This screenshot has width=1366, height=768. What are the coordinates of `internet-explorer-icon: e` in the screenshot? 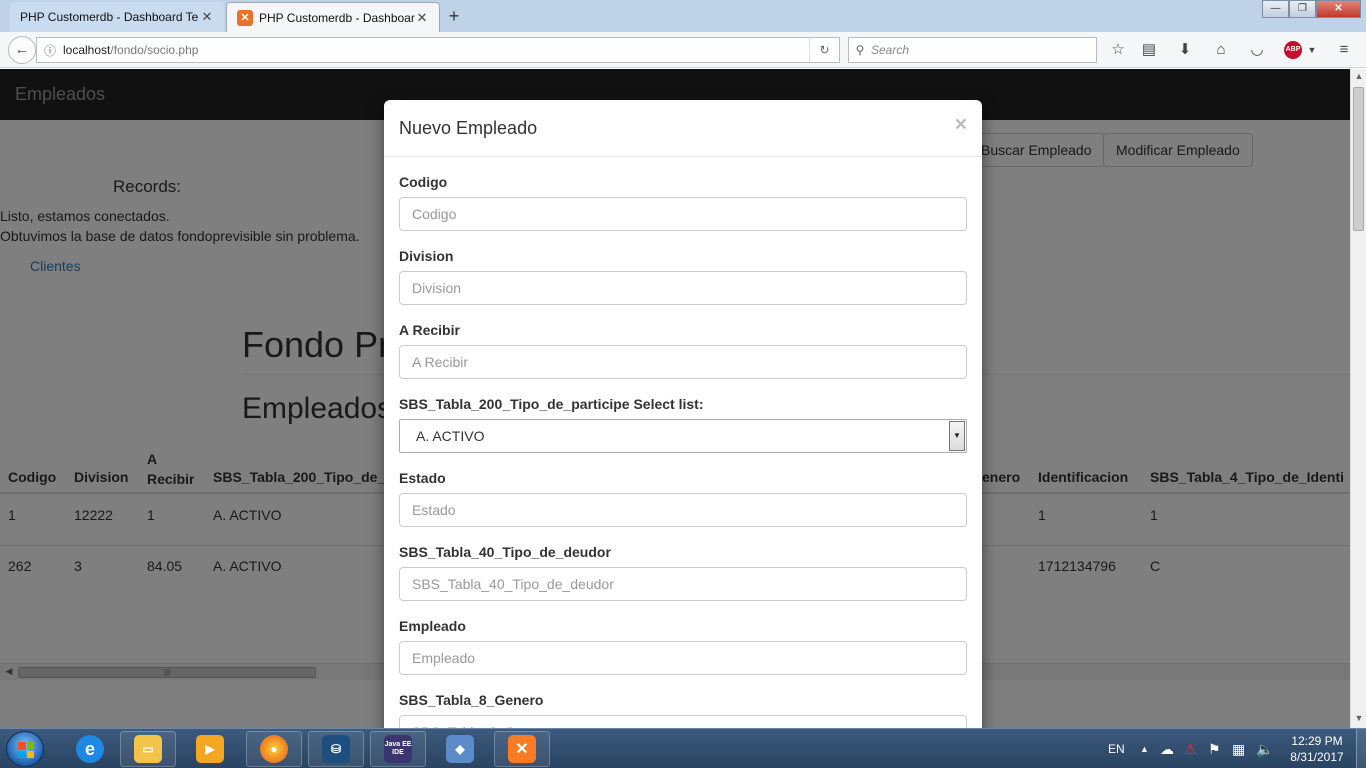 It's located at (90, 749).